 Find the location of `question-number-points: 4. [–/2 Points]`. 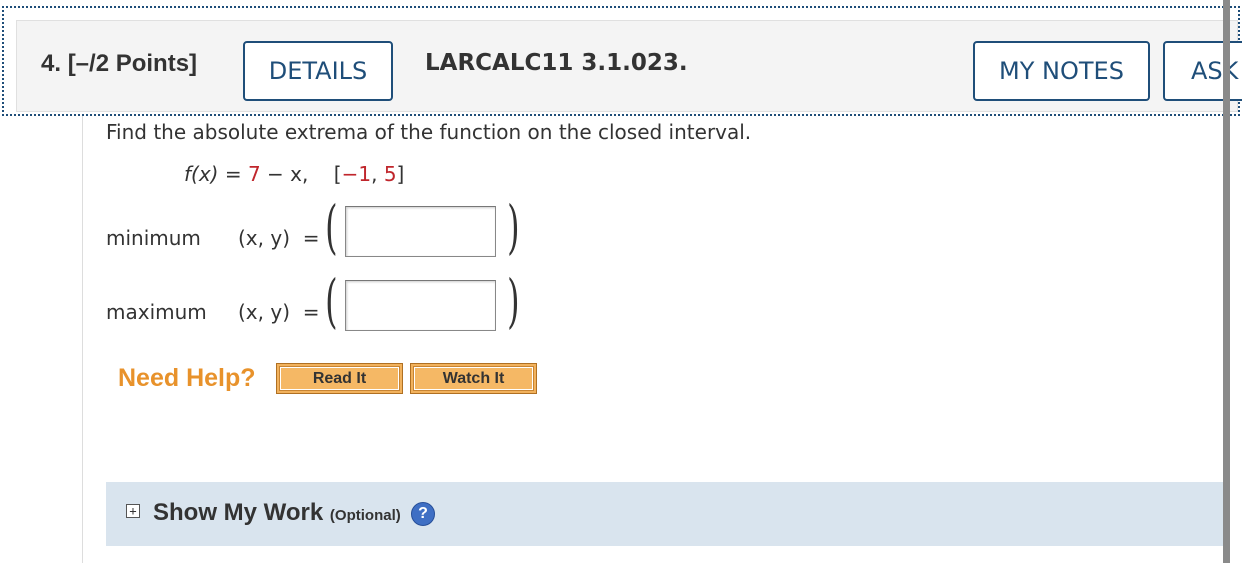

question-number-points: 4. [–/2 Points] is located at coordinates (119, 64).